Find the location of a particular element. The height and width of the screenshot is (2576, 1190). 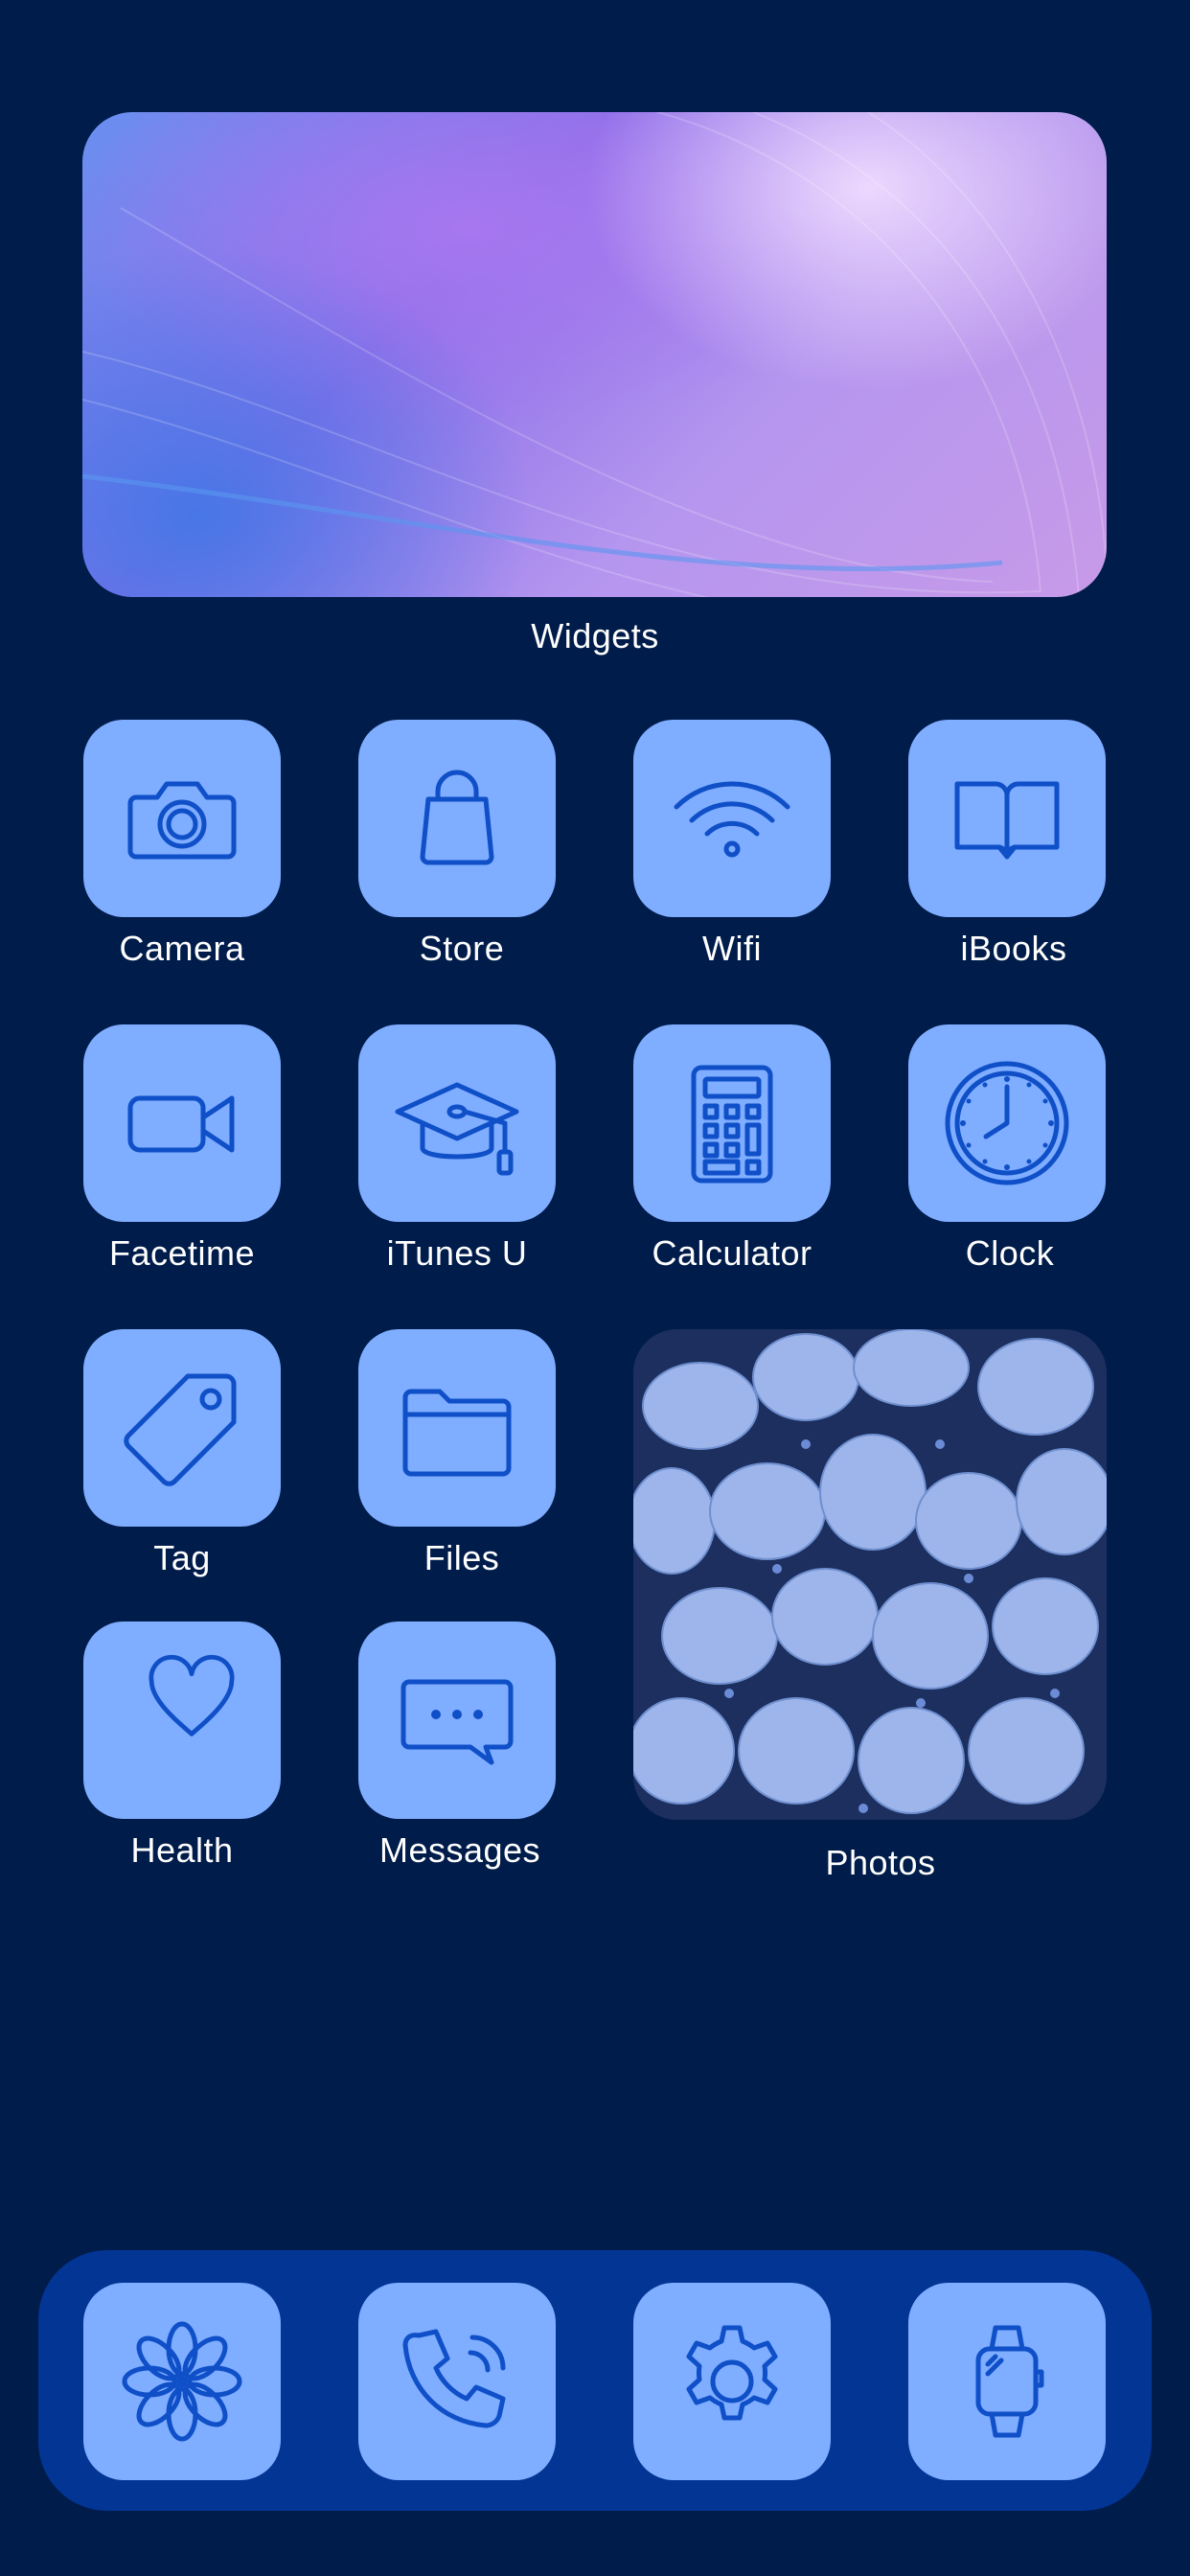

ibooks-app-button is located at coordinates (1007, 818).